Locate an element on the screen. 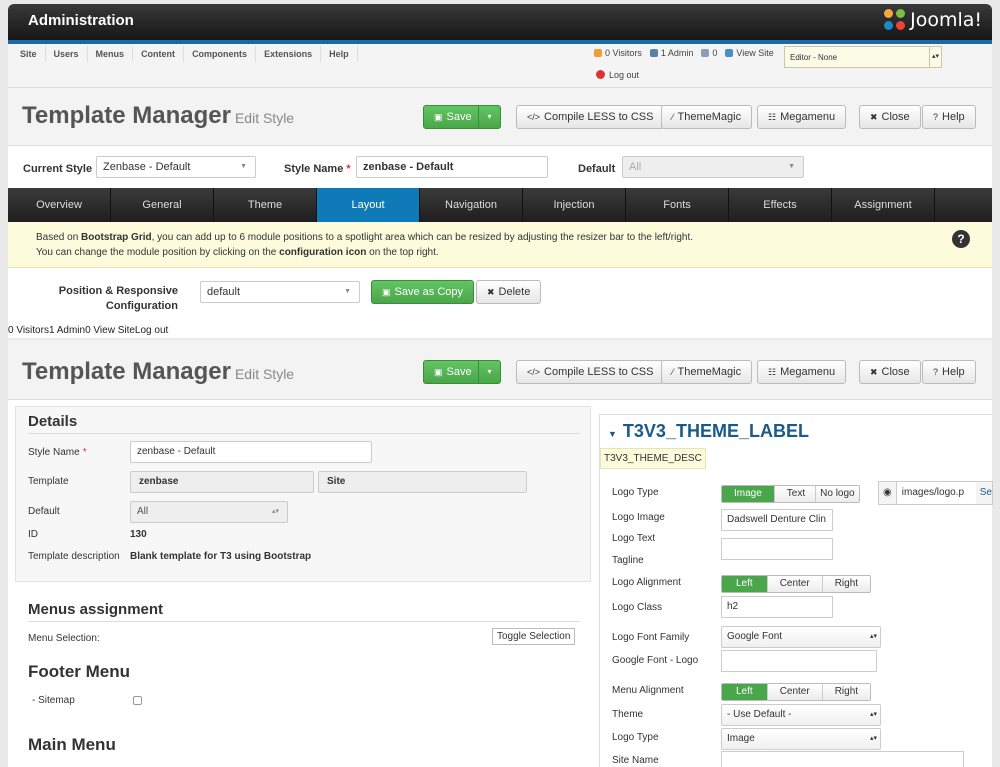 The width and height of the screenshot is (1000, 767). logo-class-input: h2 is located at coordinates (777, 607).